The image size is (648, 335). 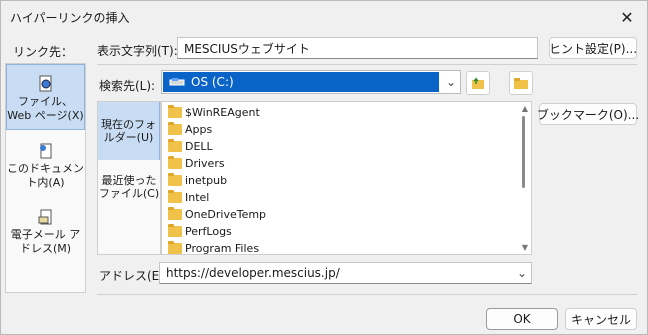 I want to click on address-input: https://developer.mescius.jp/ ⌄, so click(x=345, y=273).